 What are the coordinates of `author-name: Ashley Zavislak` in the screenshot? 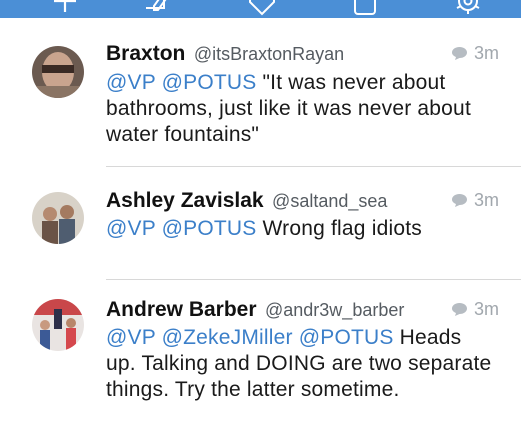 It's located at (185, 200).